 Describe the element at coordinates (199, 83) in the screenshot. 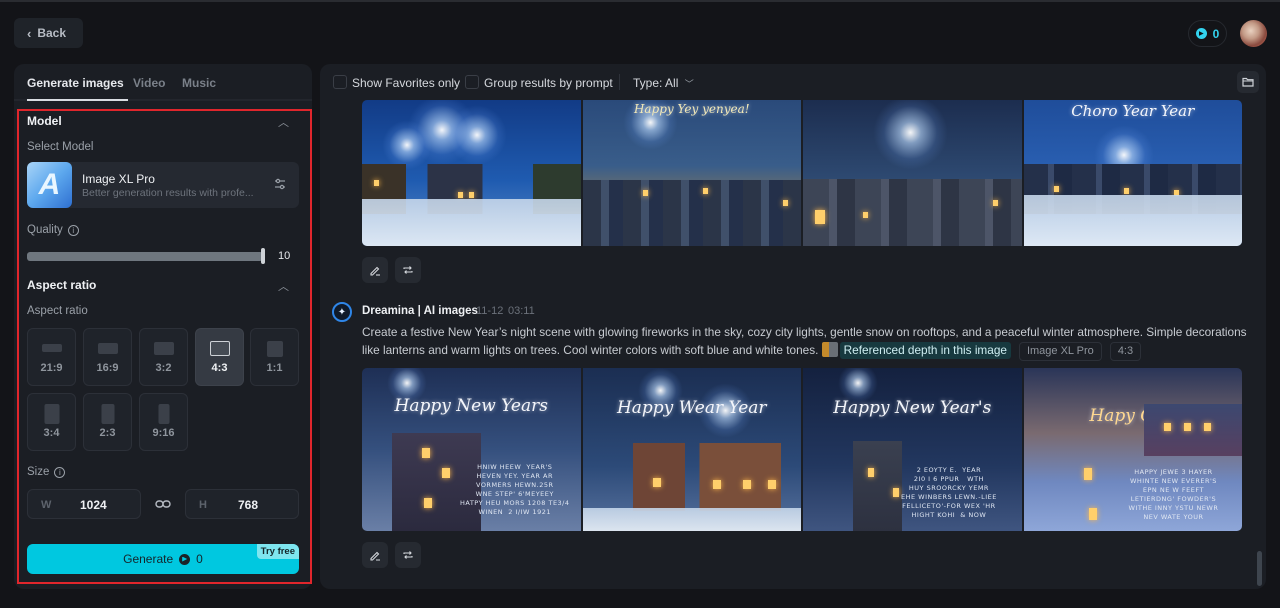

I see `tab-music: Music` at that location.